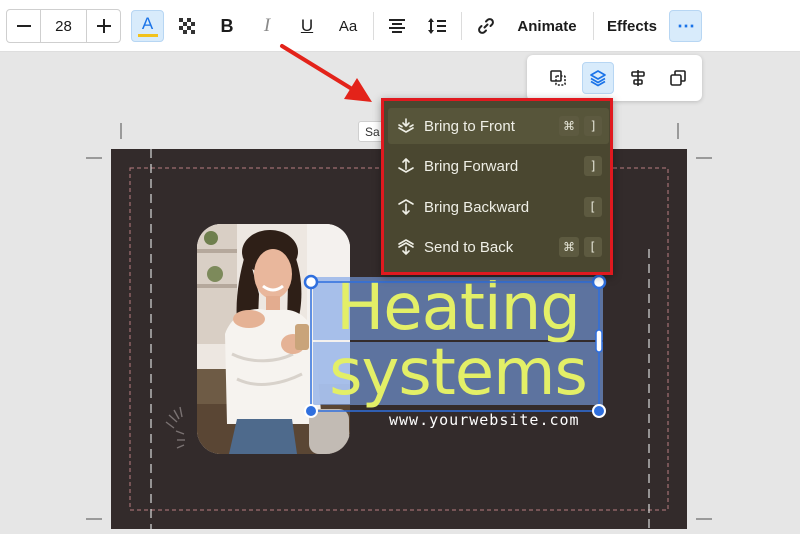 The height and width of the screenshot is (534, 800). Describe the element at coordinates (406, 247) in the screenshot. I see `send-to-back-icon` at that location.